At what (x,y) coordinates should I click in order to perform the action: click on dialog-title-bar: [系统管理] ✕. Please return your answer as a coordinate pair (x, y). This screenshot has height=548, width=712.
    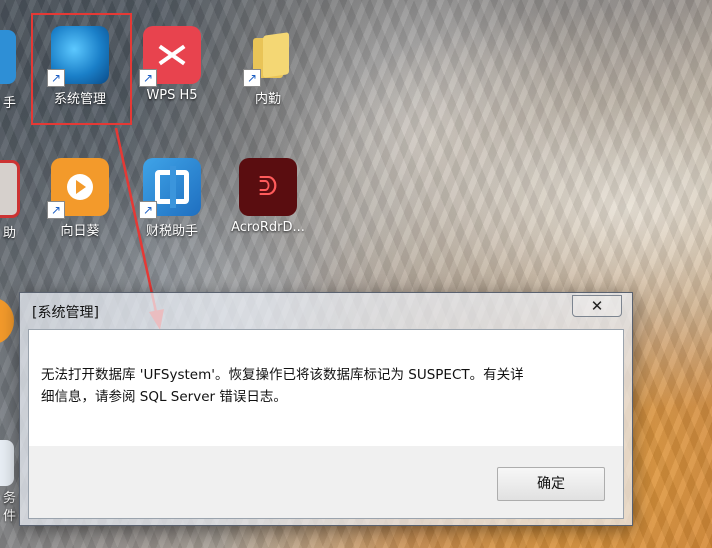
    Looking at the image, I should click on (326, 311).